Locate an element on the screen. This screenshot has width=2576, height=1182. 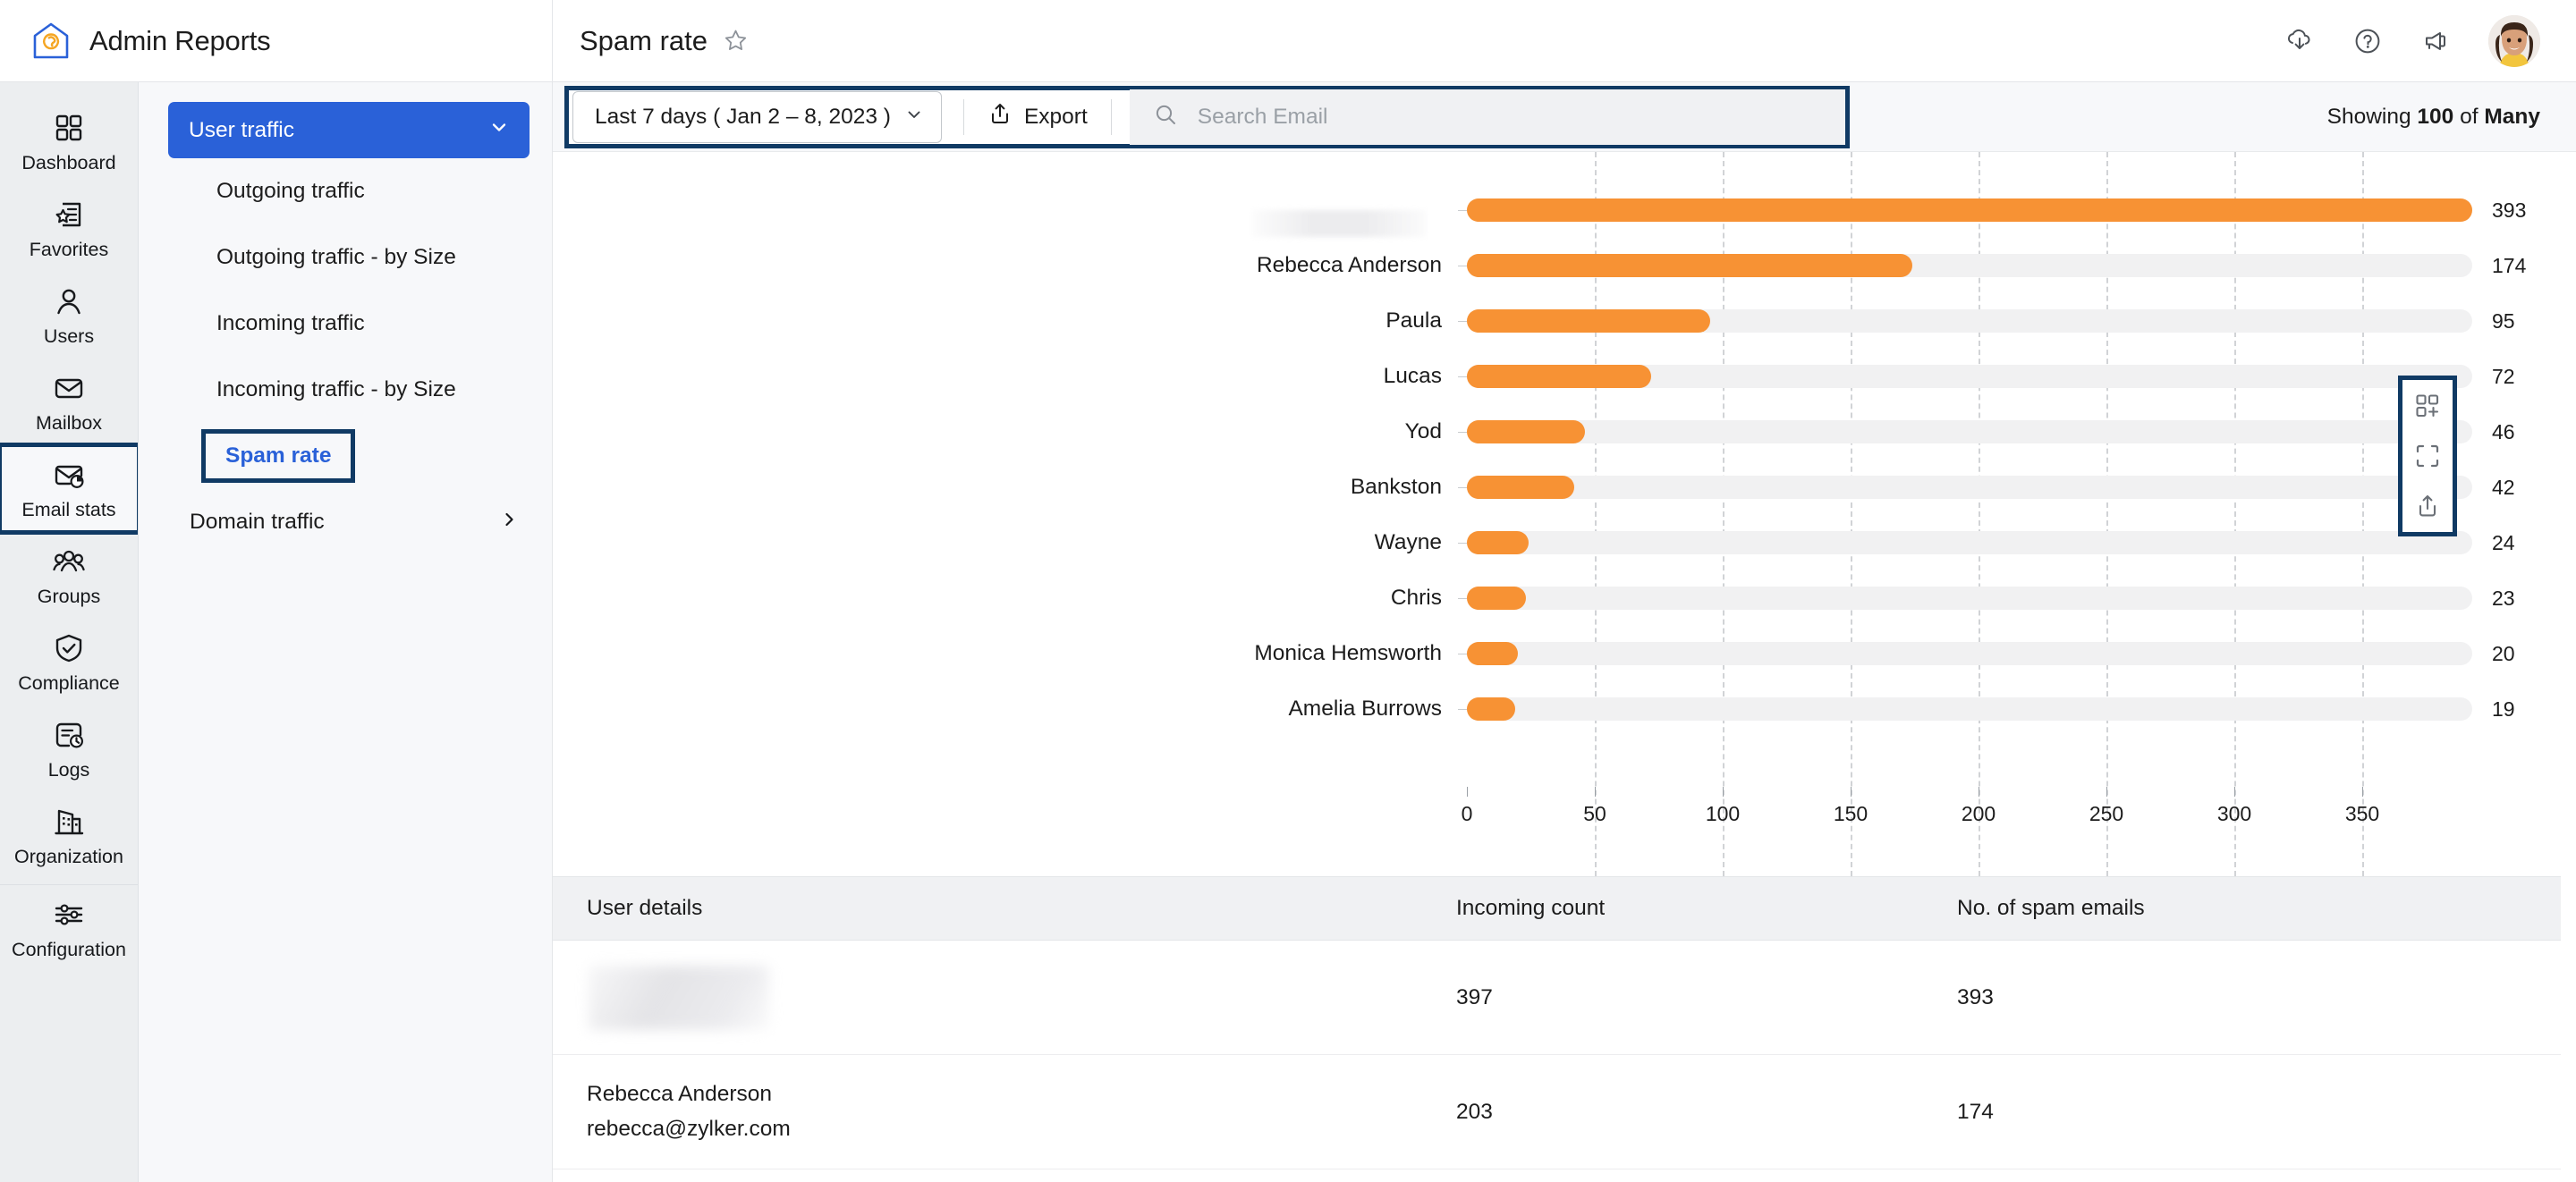
chart-category-label: Amelia Burrows is located at coordinates (1365, 709).